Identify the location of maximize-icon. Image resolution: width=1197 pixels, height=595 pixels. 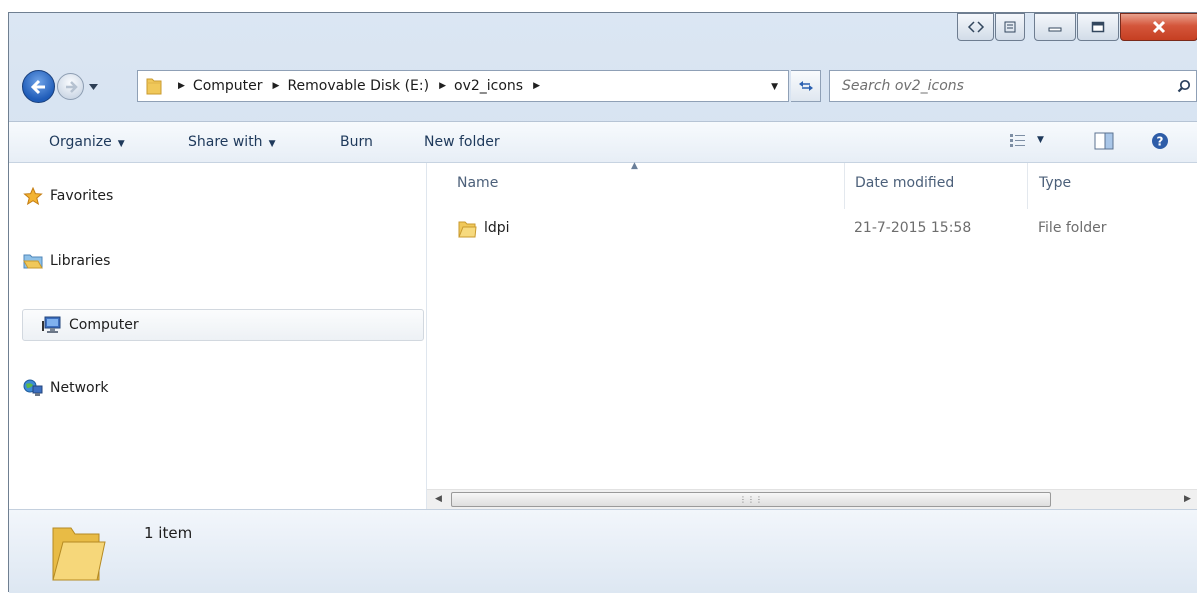
(1098, 27).